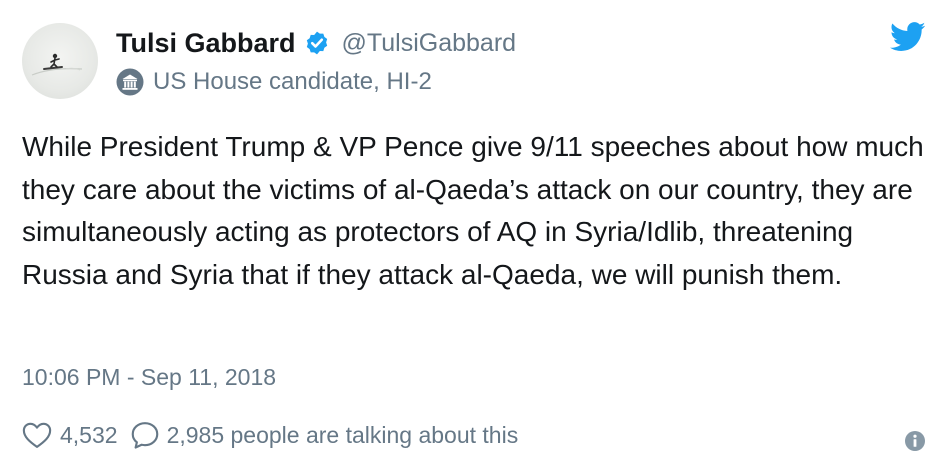  Describe the element at coordinates (908, 37) in the screenshot. I see `twitter-bird-icon` at that location.